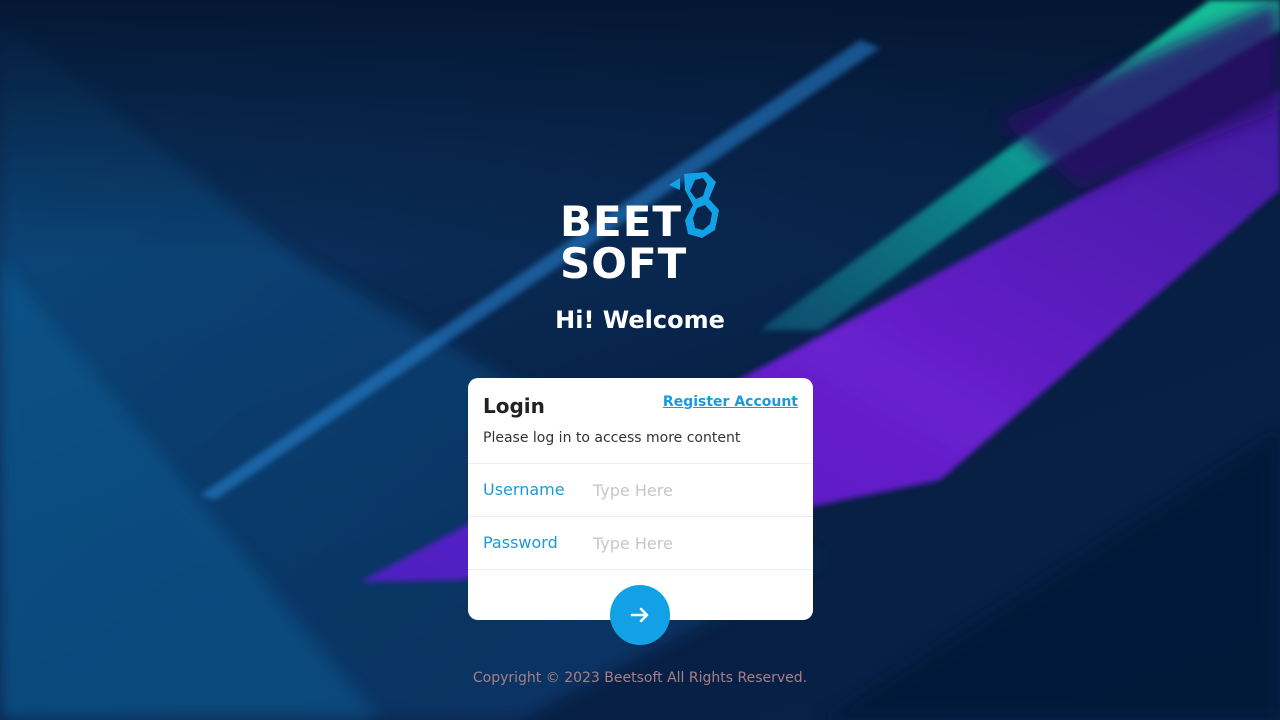 This screenshot has width=1280, height=720. I want to click on password-label: Password, so click(520, 542).